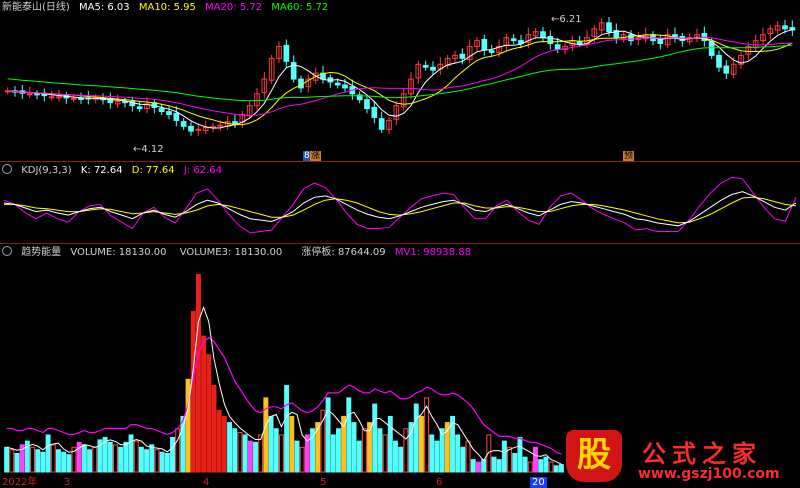 The height and width of the screenshot is (488, 800). Describe the element at coordinates (206, 482) in the screenshot. I see `x-axis-label: 4` at that location.